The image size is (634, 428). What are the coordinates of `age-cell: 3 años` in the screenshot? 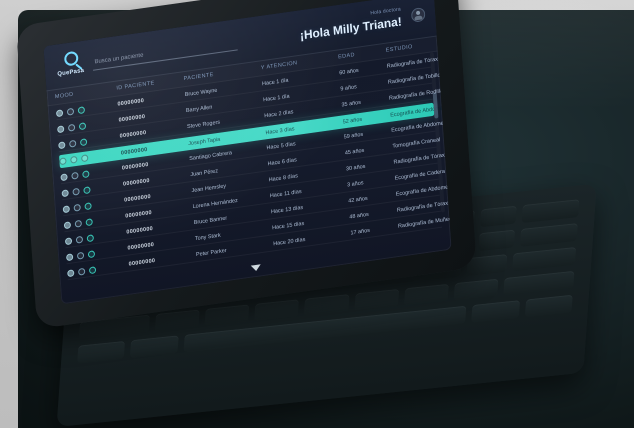 It's located at (355, 184).